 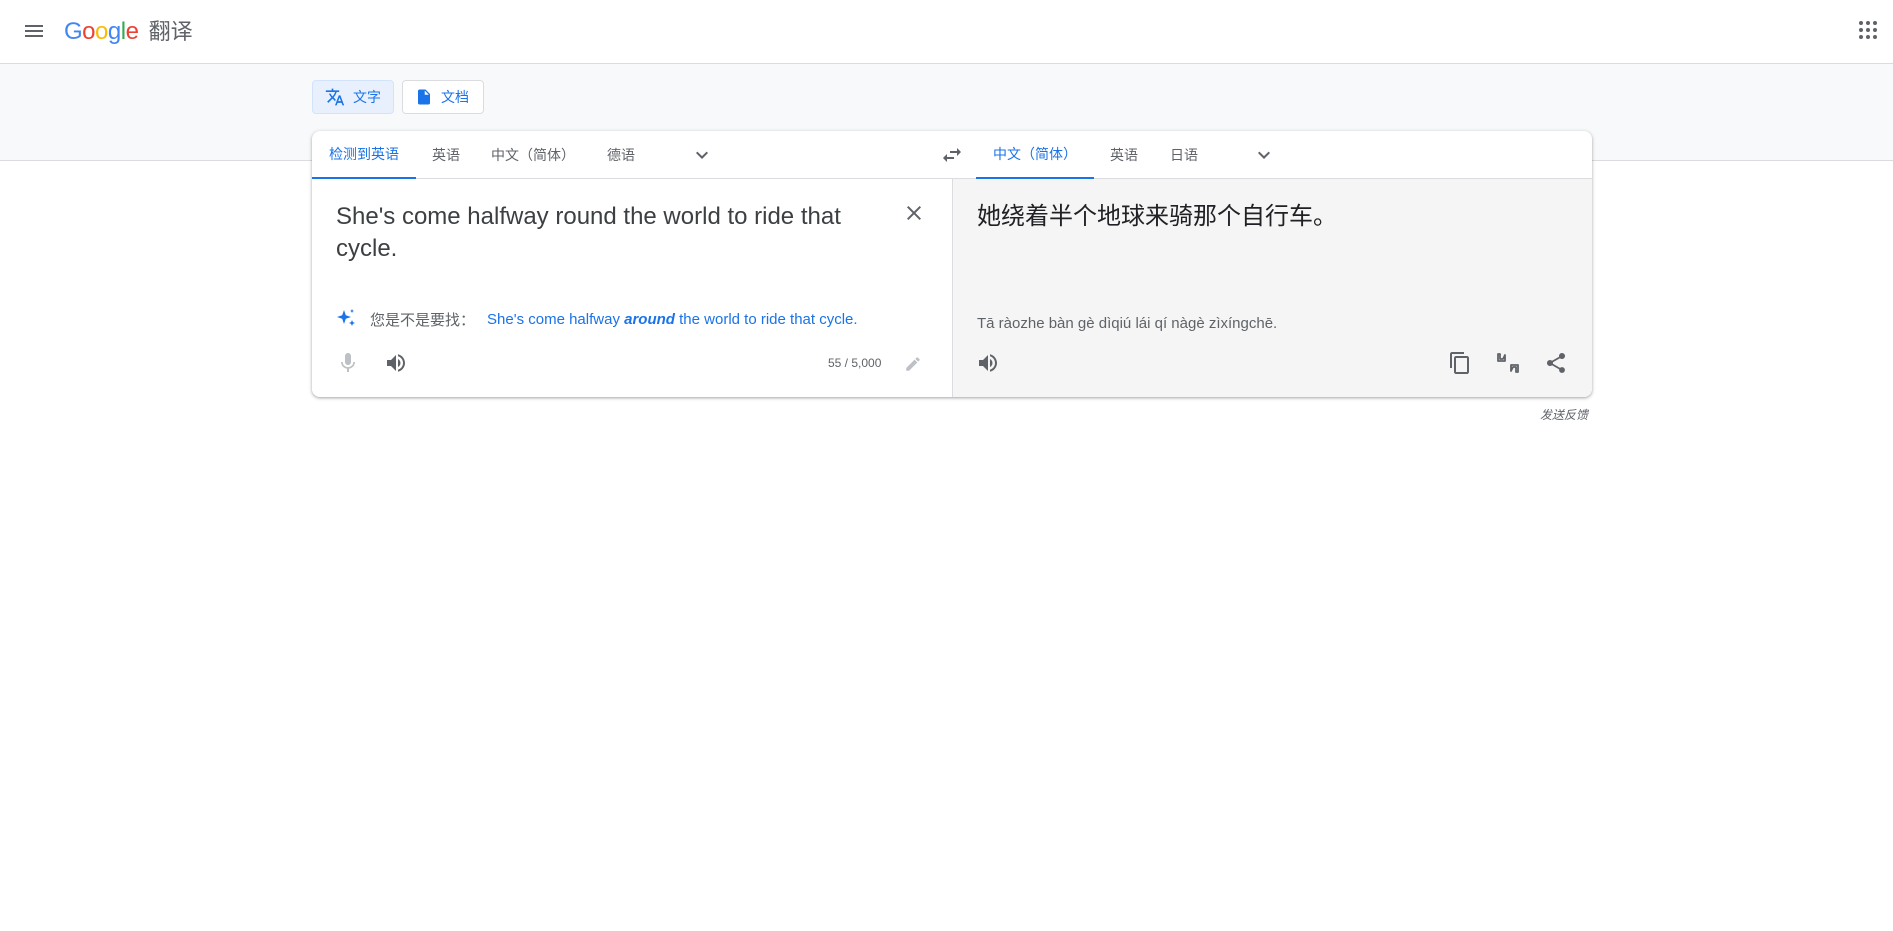 I want to click on language-selector-row: 检测到英语 英语 中文（简体） 德语 中文（简体） 英语 日语, so click(x=952, y=155).